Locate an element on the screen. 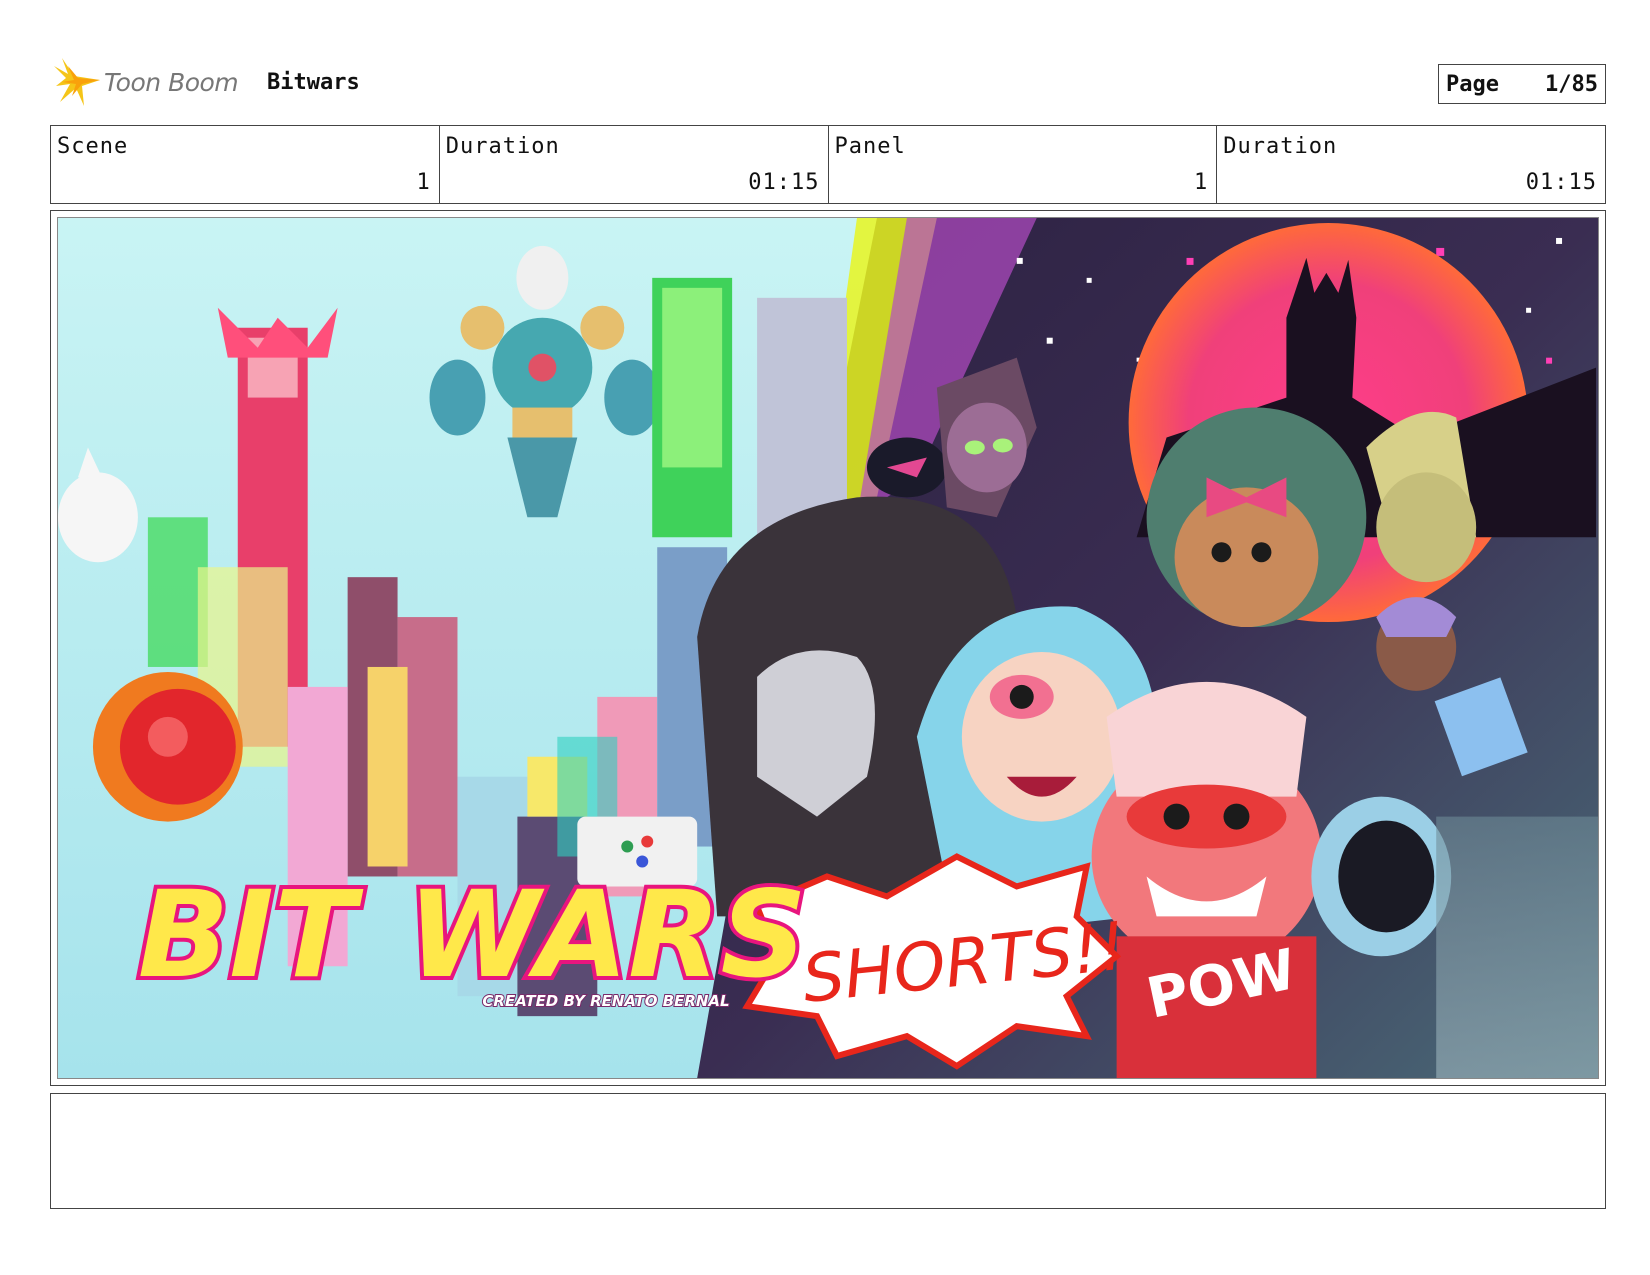 The image size is (1650, 1275). panel-duration-label: Duration is located at coordinates (1280, 146).